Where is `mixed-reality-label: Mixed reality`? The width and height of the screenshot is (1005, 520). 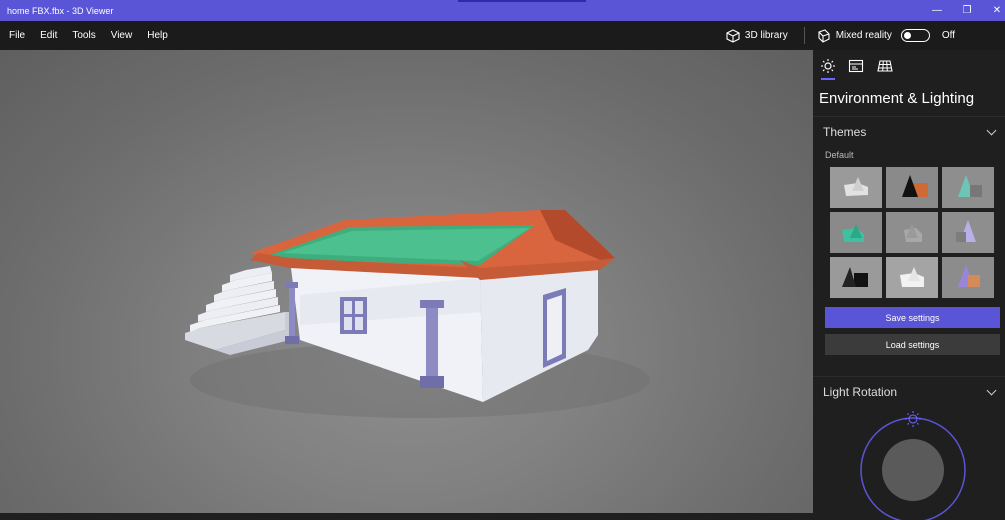
mixed-reality-label: Mixed reality is located at coordinates (863, 35).